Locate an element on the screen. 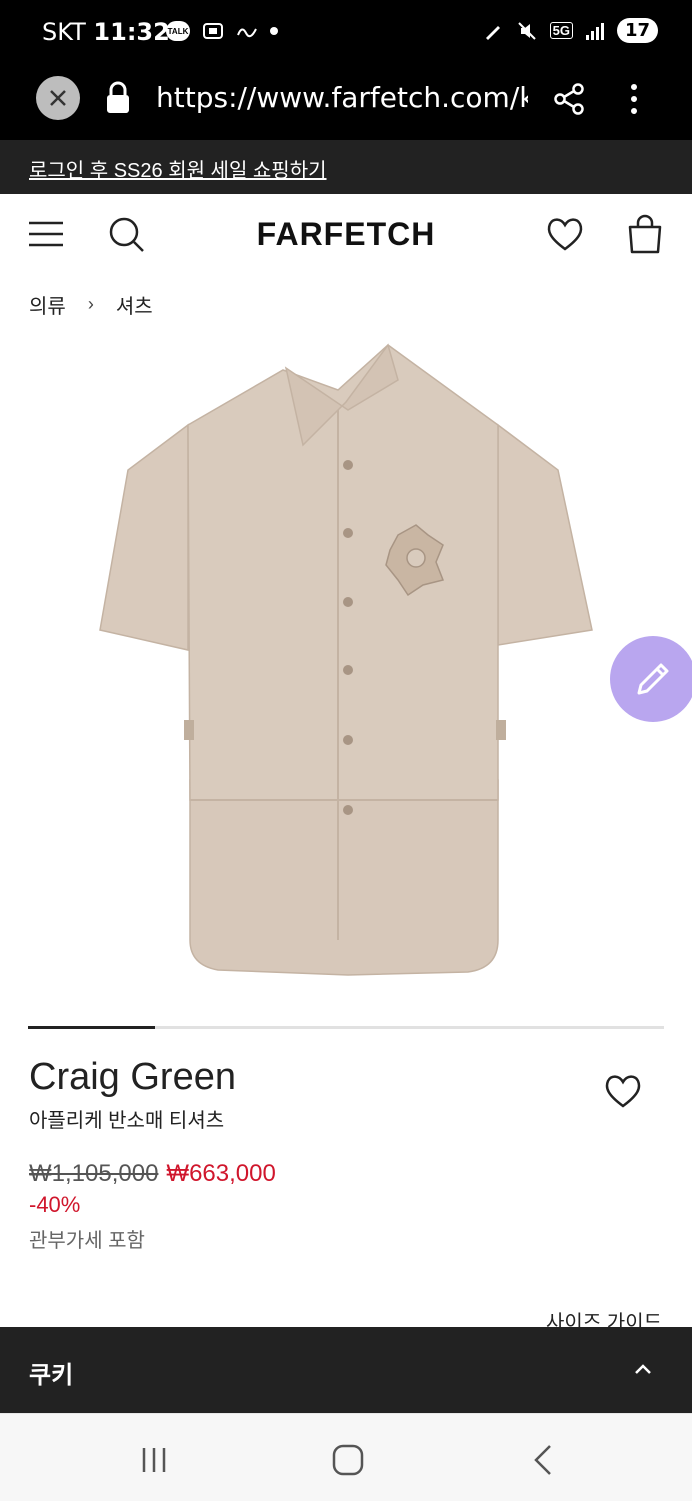 This screenshot has height=1501, width=692. share-icon is located at coordinates (569, 99).